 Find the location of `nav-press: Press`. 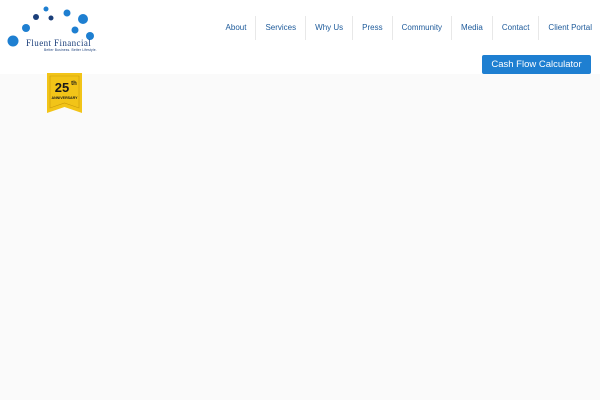

nav-press: Press is located at coordinates (373, 28).